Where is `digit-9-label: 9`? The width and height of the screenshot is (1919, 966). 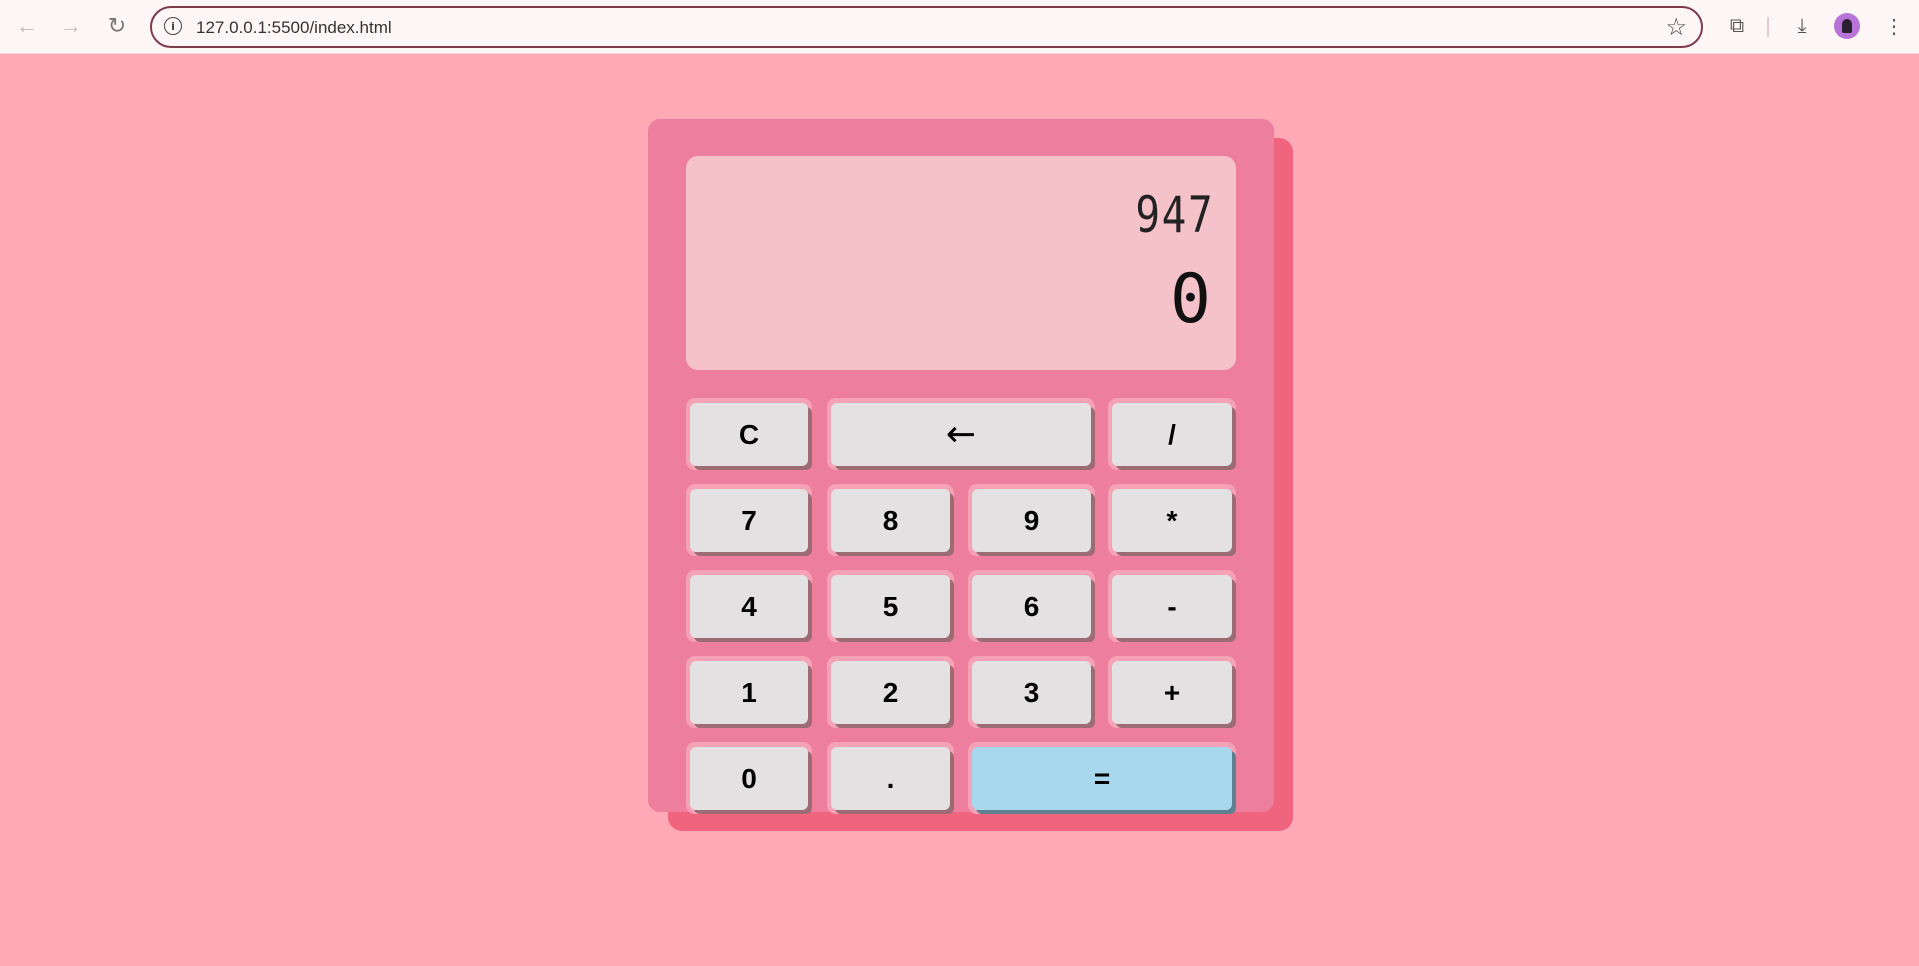
digit-9-label: 9 is located at coordinates (1031, 520).